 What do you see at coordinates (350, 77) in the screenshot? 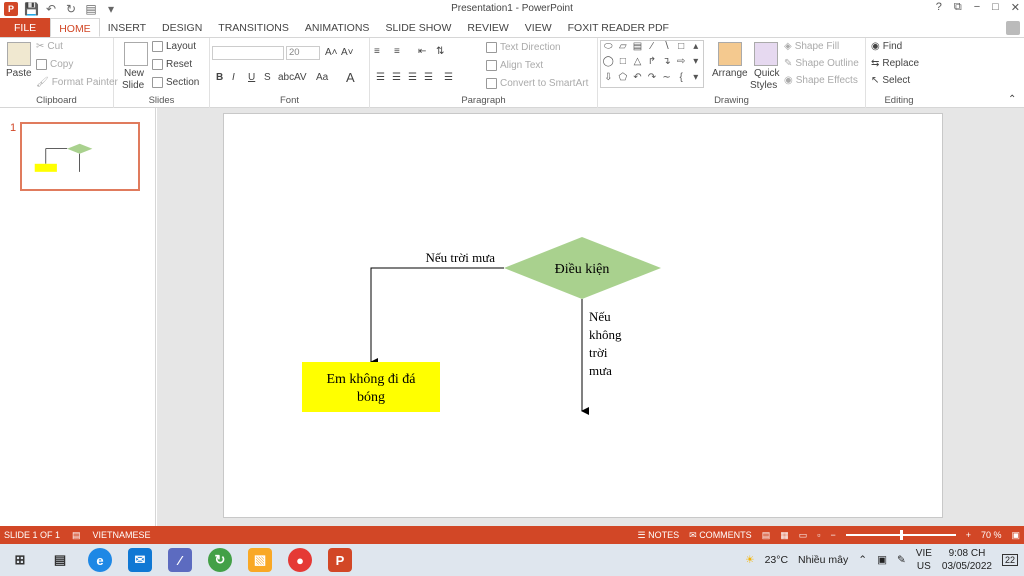
I see `font-color-button: A` at bounding box center [350, 77].